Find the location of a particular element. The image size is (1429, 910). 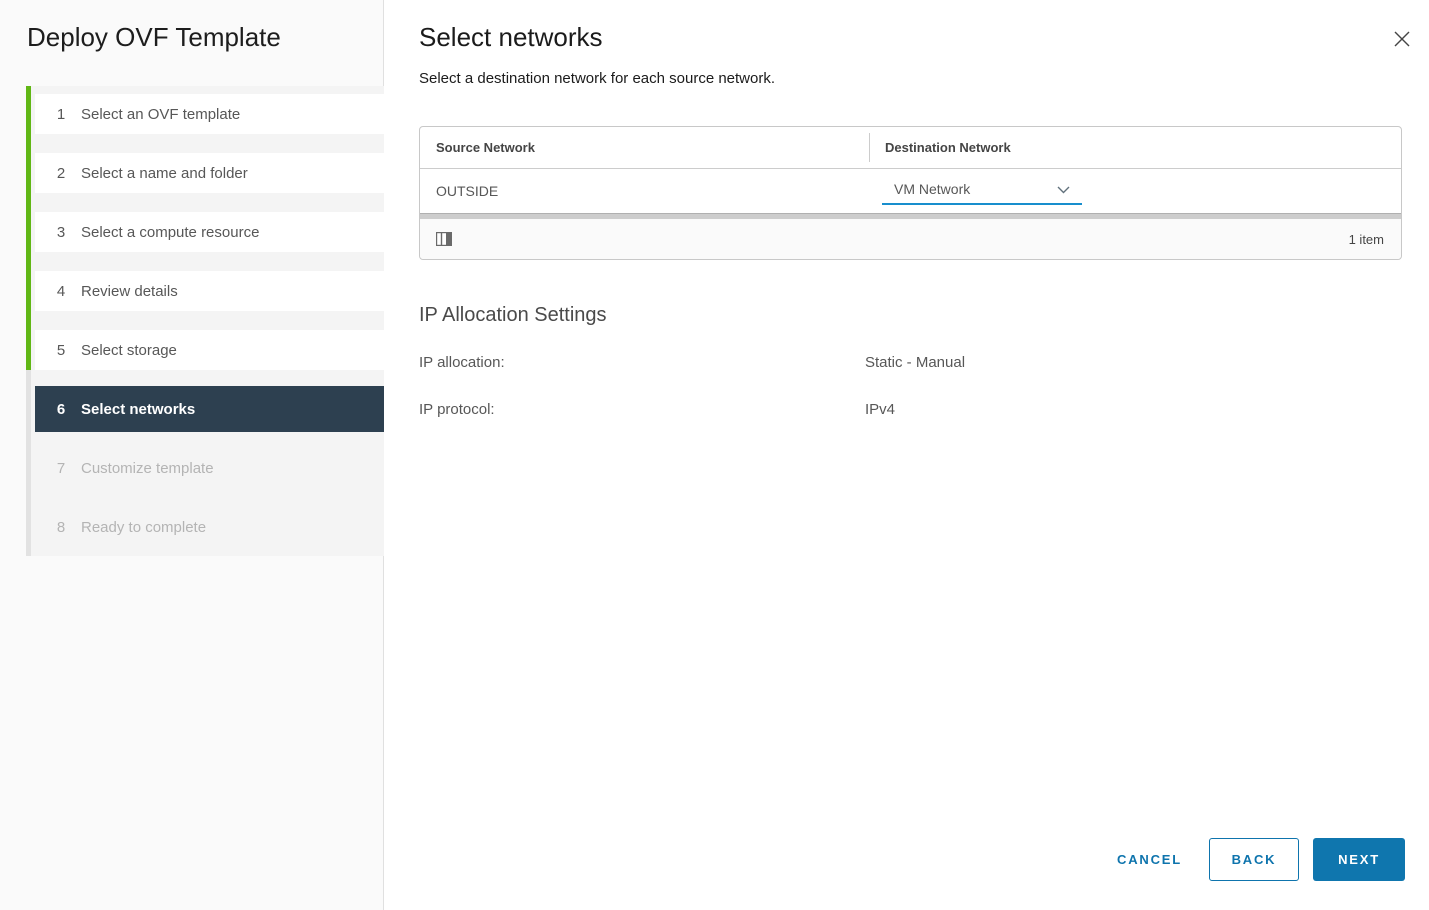

table-header-row: Source Network Destination Network is located at coordinates (910, 148).